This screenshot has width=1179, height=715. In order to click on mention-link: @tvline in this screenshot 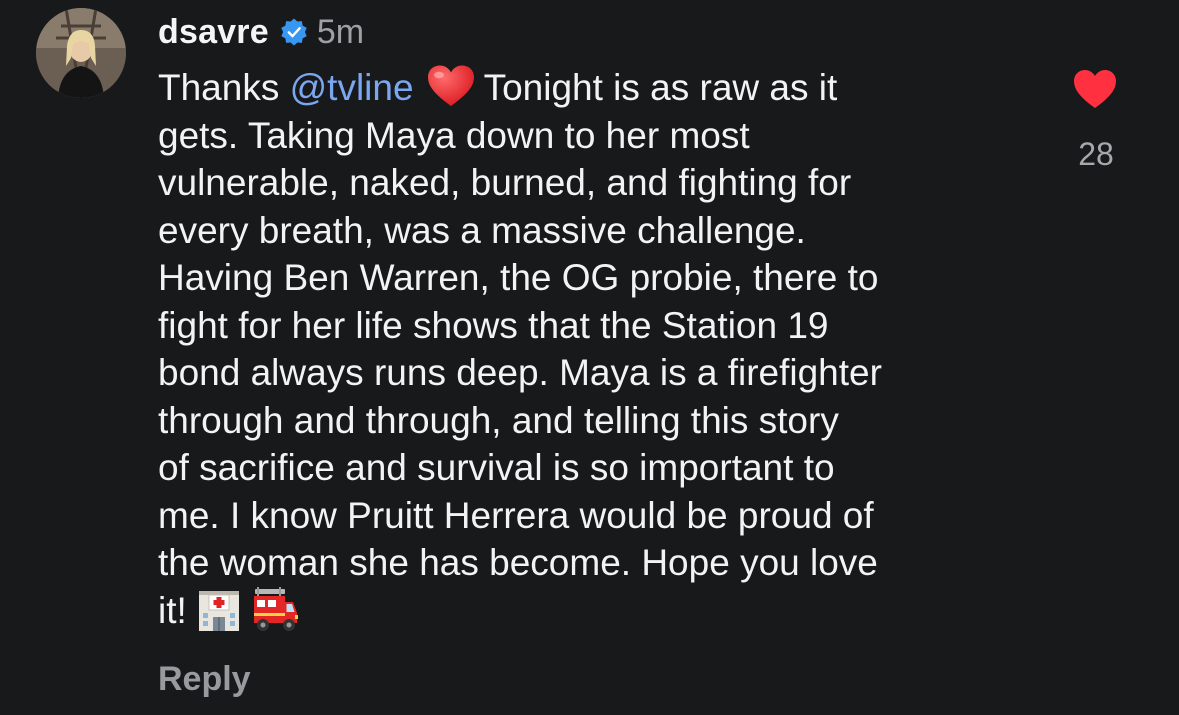, I will do `click(352, 87)`.